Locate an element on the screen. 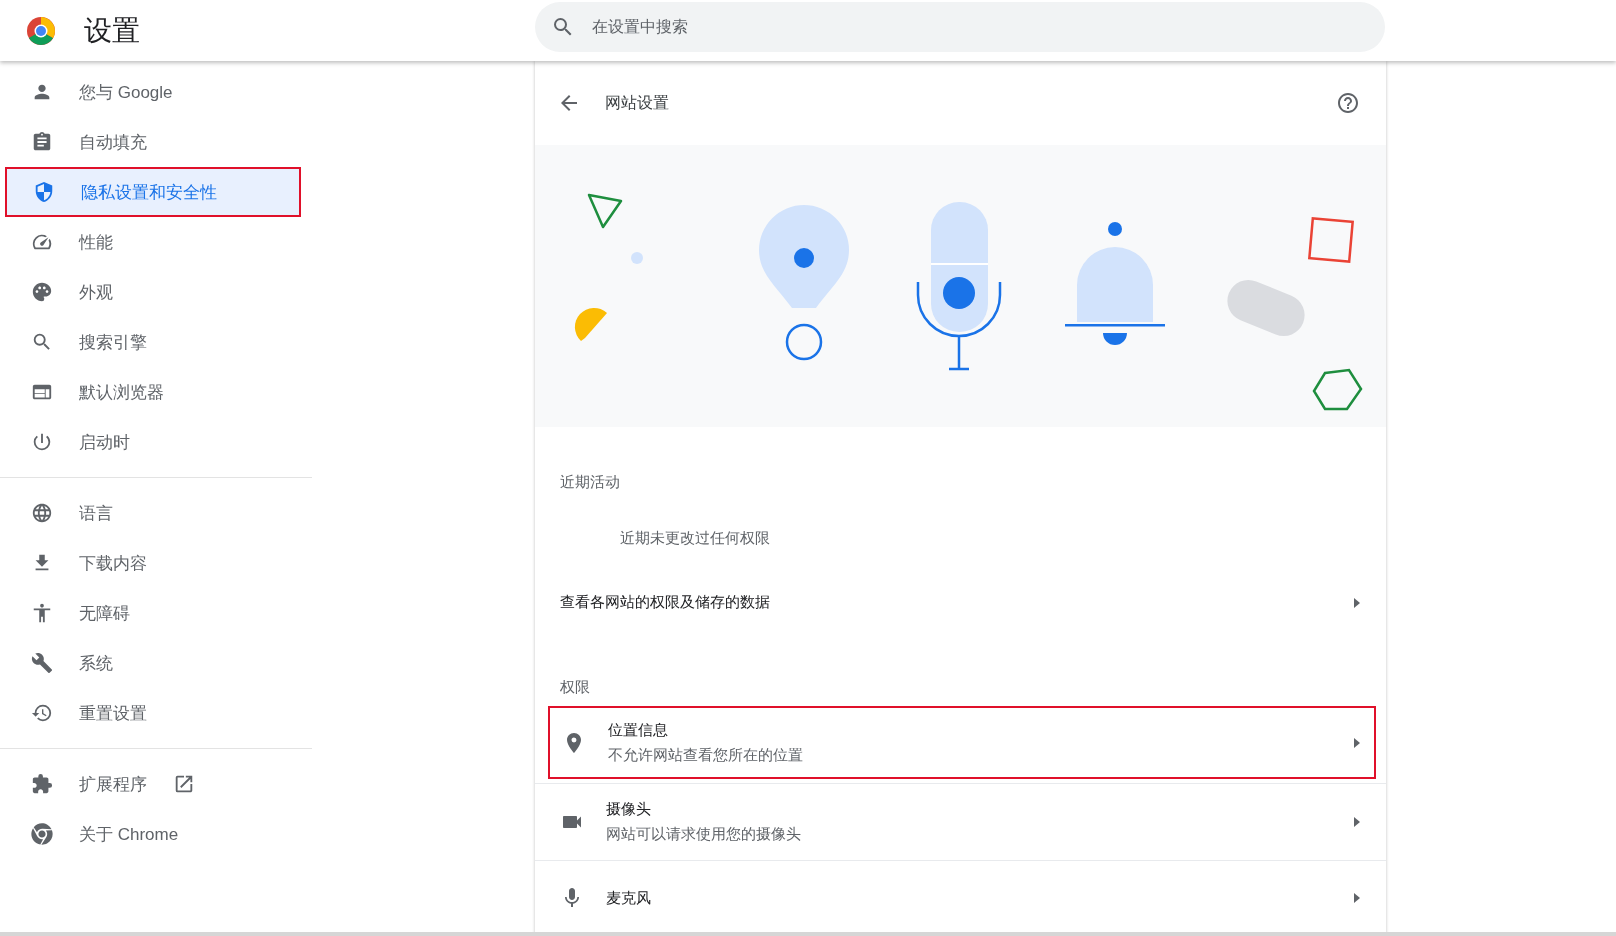  sidebar-item: 您与 Google is located at coordinates (155, 92).